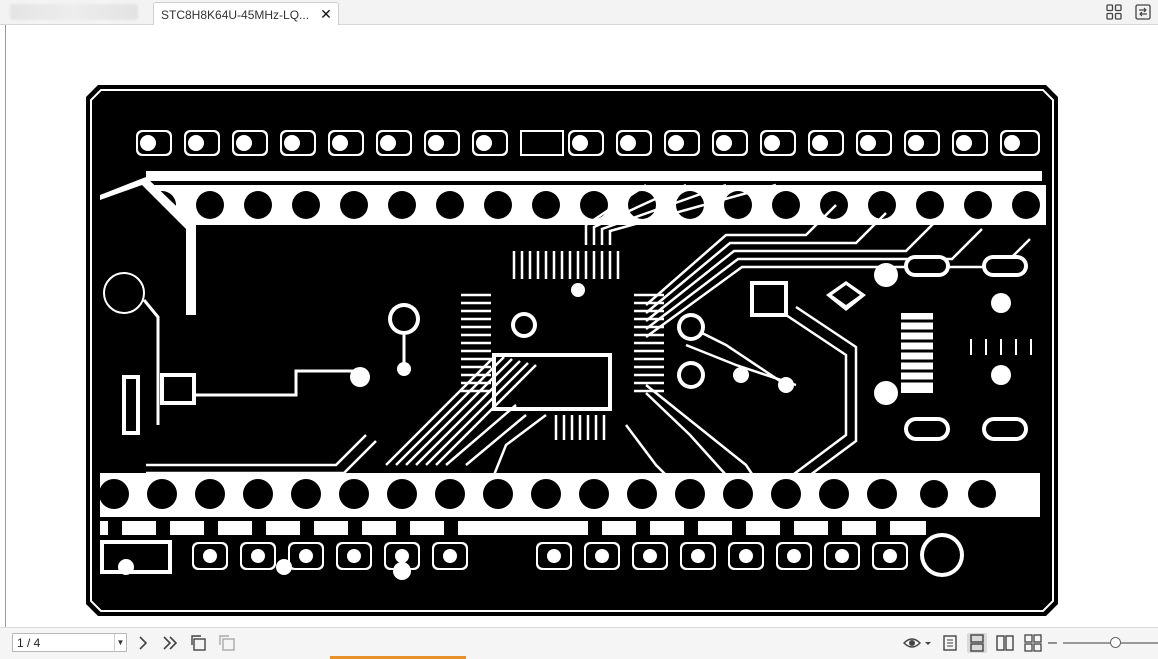  I want to click on zoom-slider-thumb, so click(1116, 642).